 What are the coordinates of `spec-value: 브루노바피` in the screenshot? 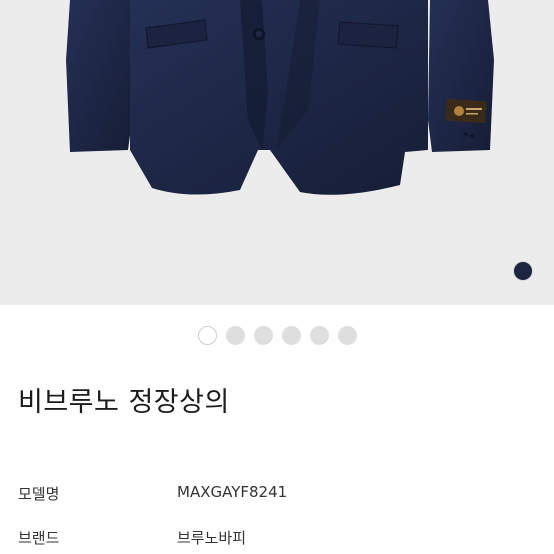 It's located at (212, 538).